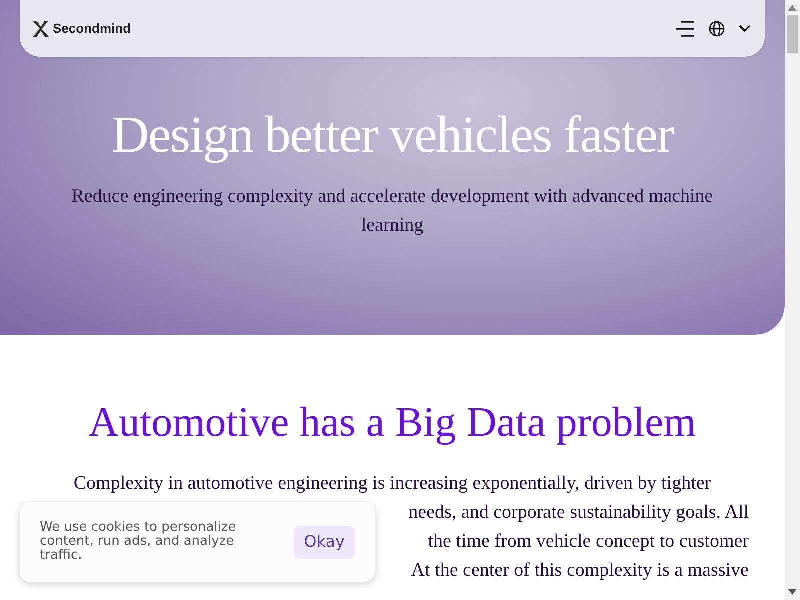 The image size is (800, 600). Describe the element at coordinates (792, 8) in the screenshot. I see `scroll-up-icon` at that location.